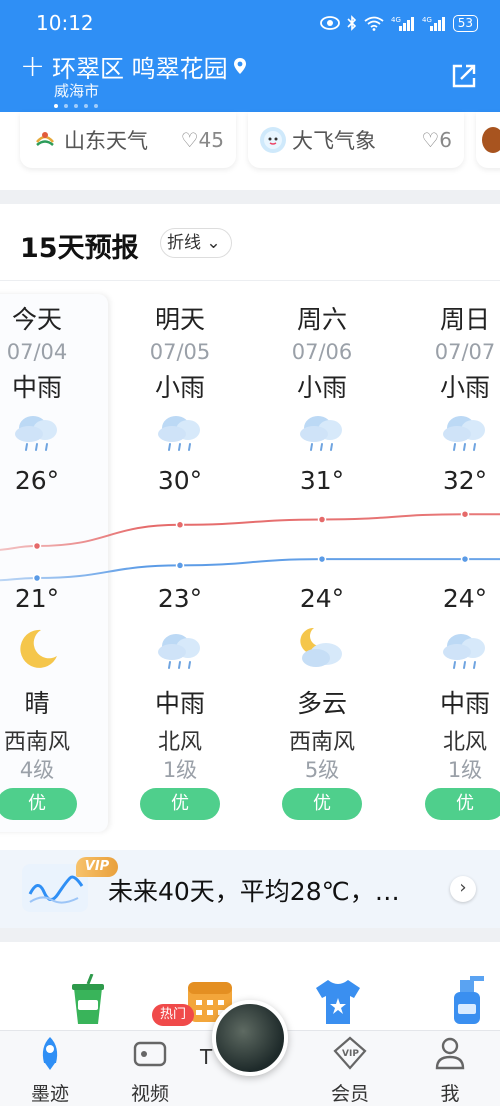 Image resolution: width=500 pixels, height=1106 pixels. Describe the element at coordinates (149, 1094) in the screenshot. I see `nav-label: 视频` at that location.